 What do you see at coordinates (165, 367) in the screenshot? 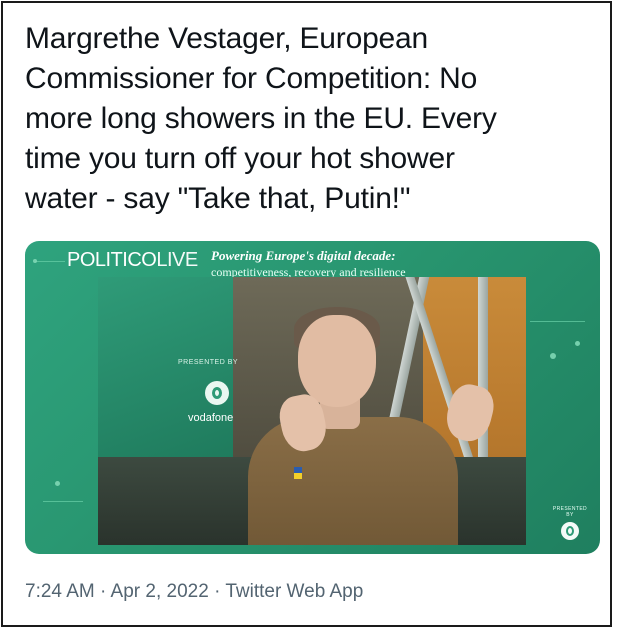
I see `stage-backdrop` at bounding box center [165, 367].